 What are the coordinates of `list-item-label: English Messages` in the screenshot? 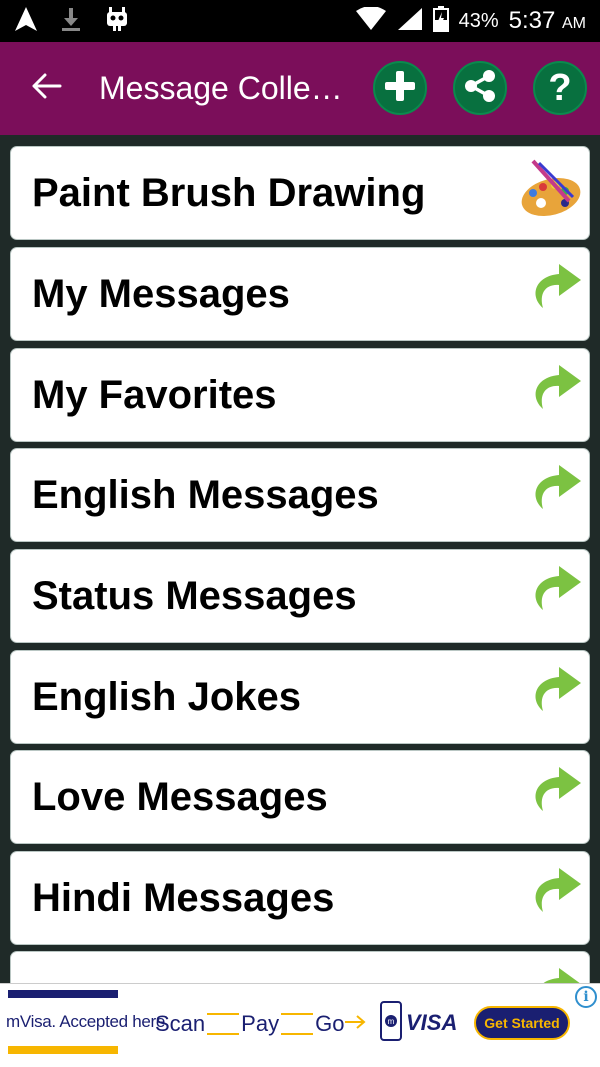 It's located at (205, 494).